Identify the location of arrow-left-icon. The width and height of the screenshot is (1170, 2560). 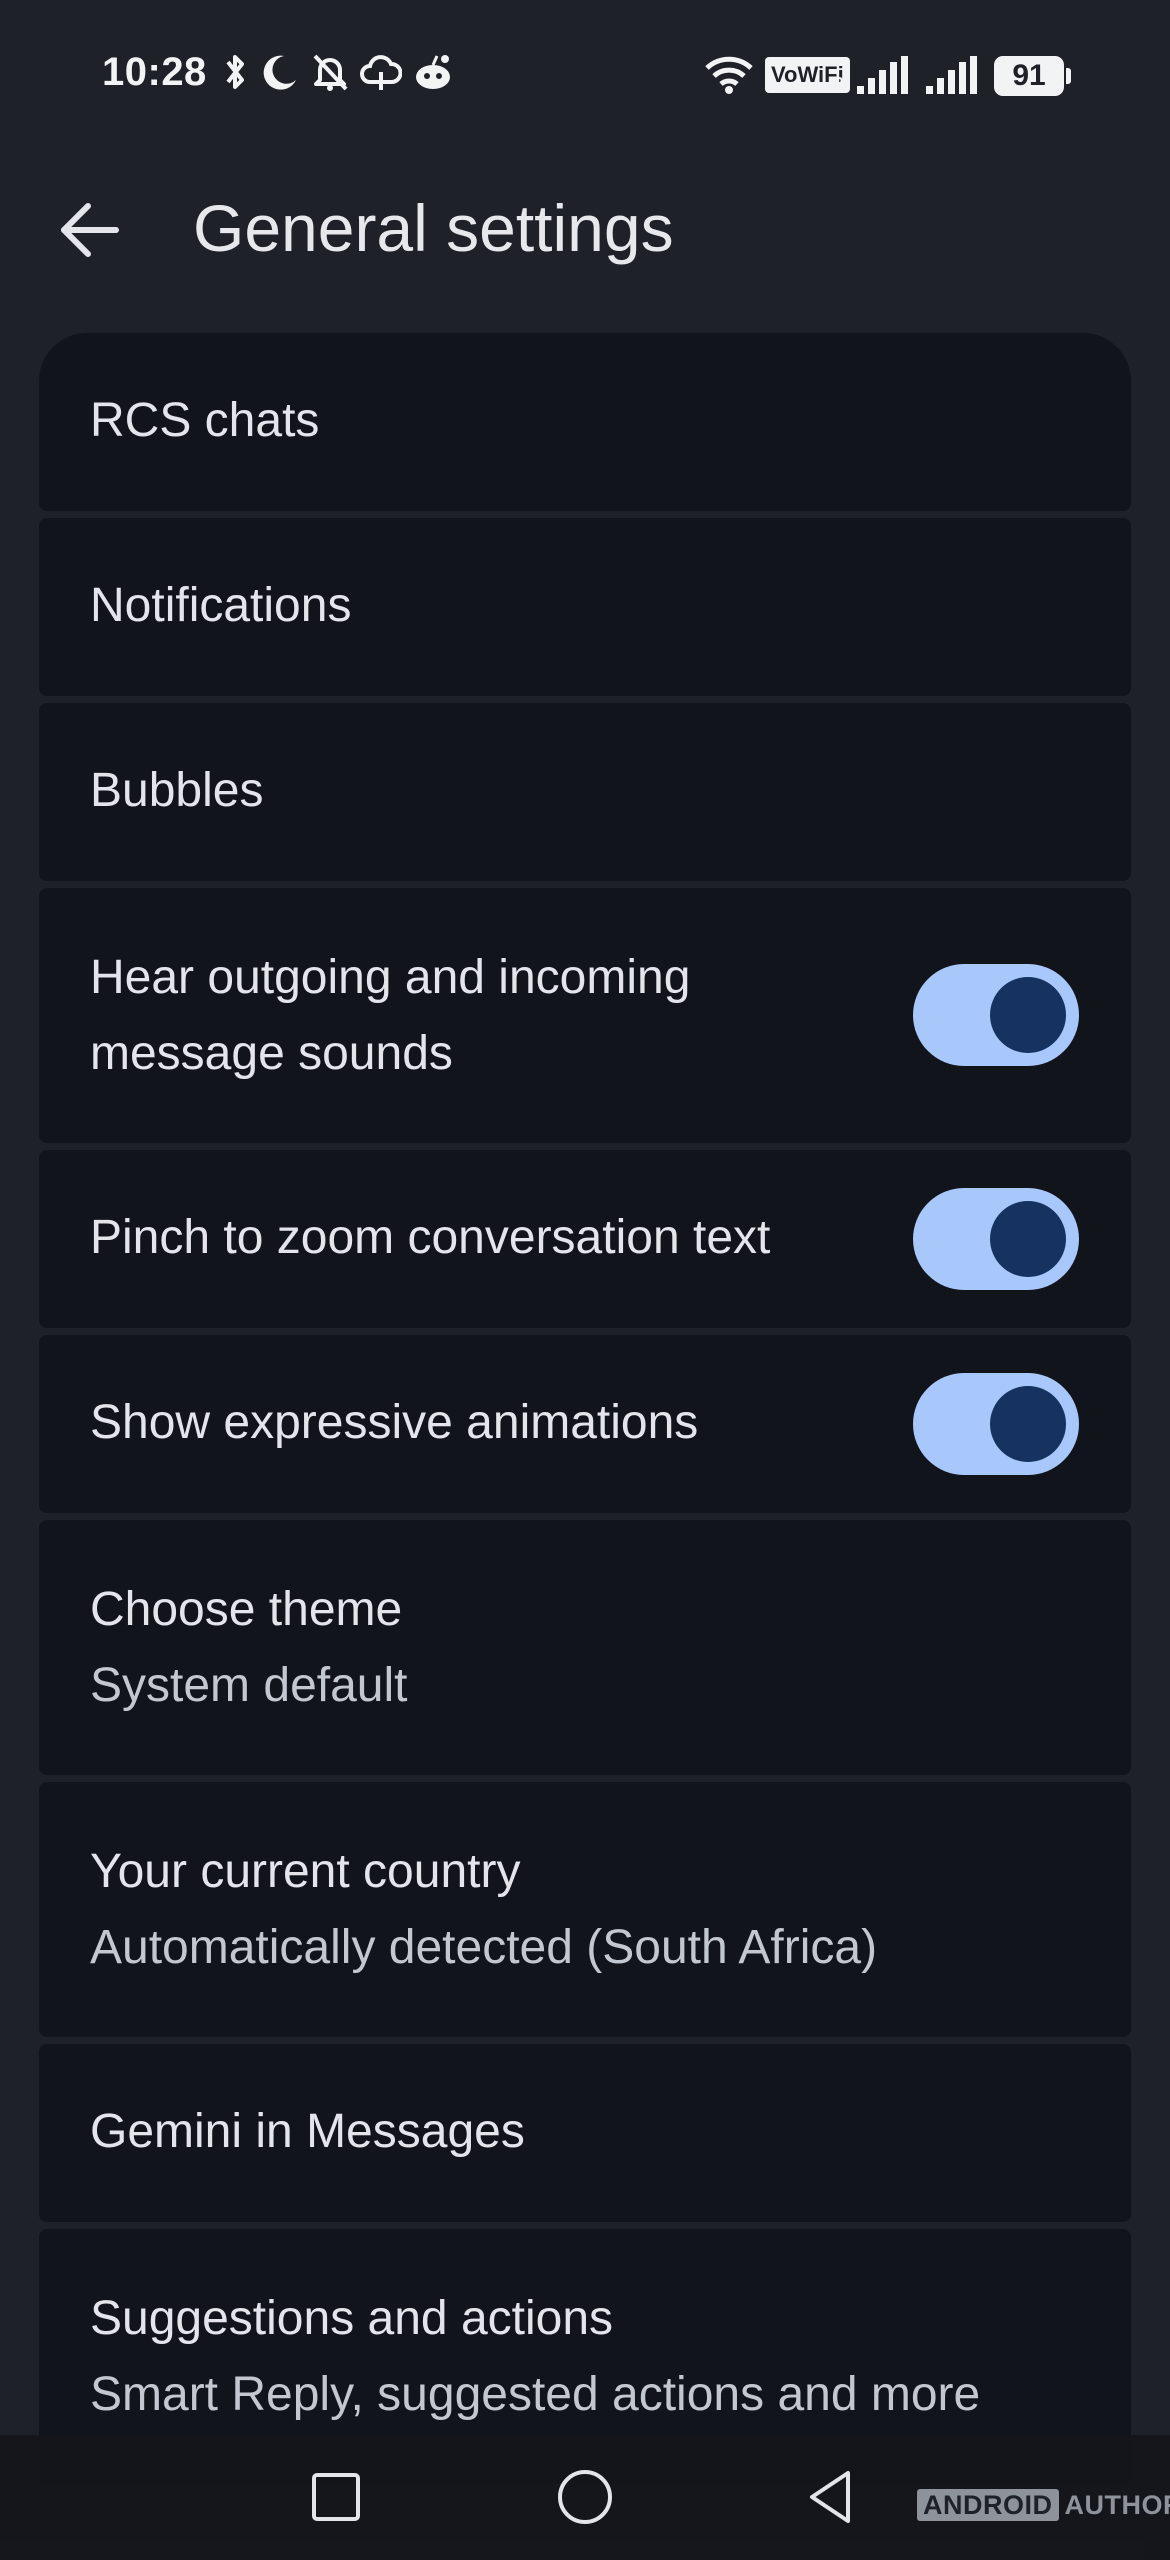
(90, 230).